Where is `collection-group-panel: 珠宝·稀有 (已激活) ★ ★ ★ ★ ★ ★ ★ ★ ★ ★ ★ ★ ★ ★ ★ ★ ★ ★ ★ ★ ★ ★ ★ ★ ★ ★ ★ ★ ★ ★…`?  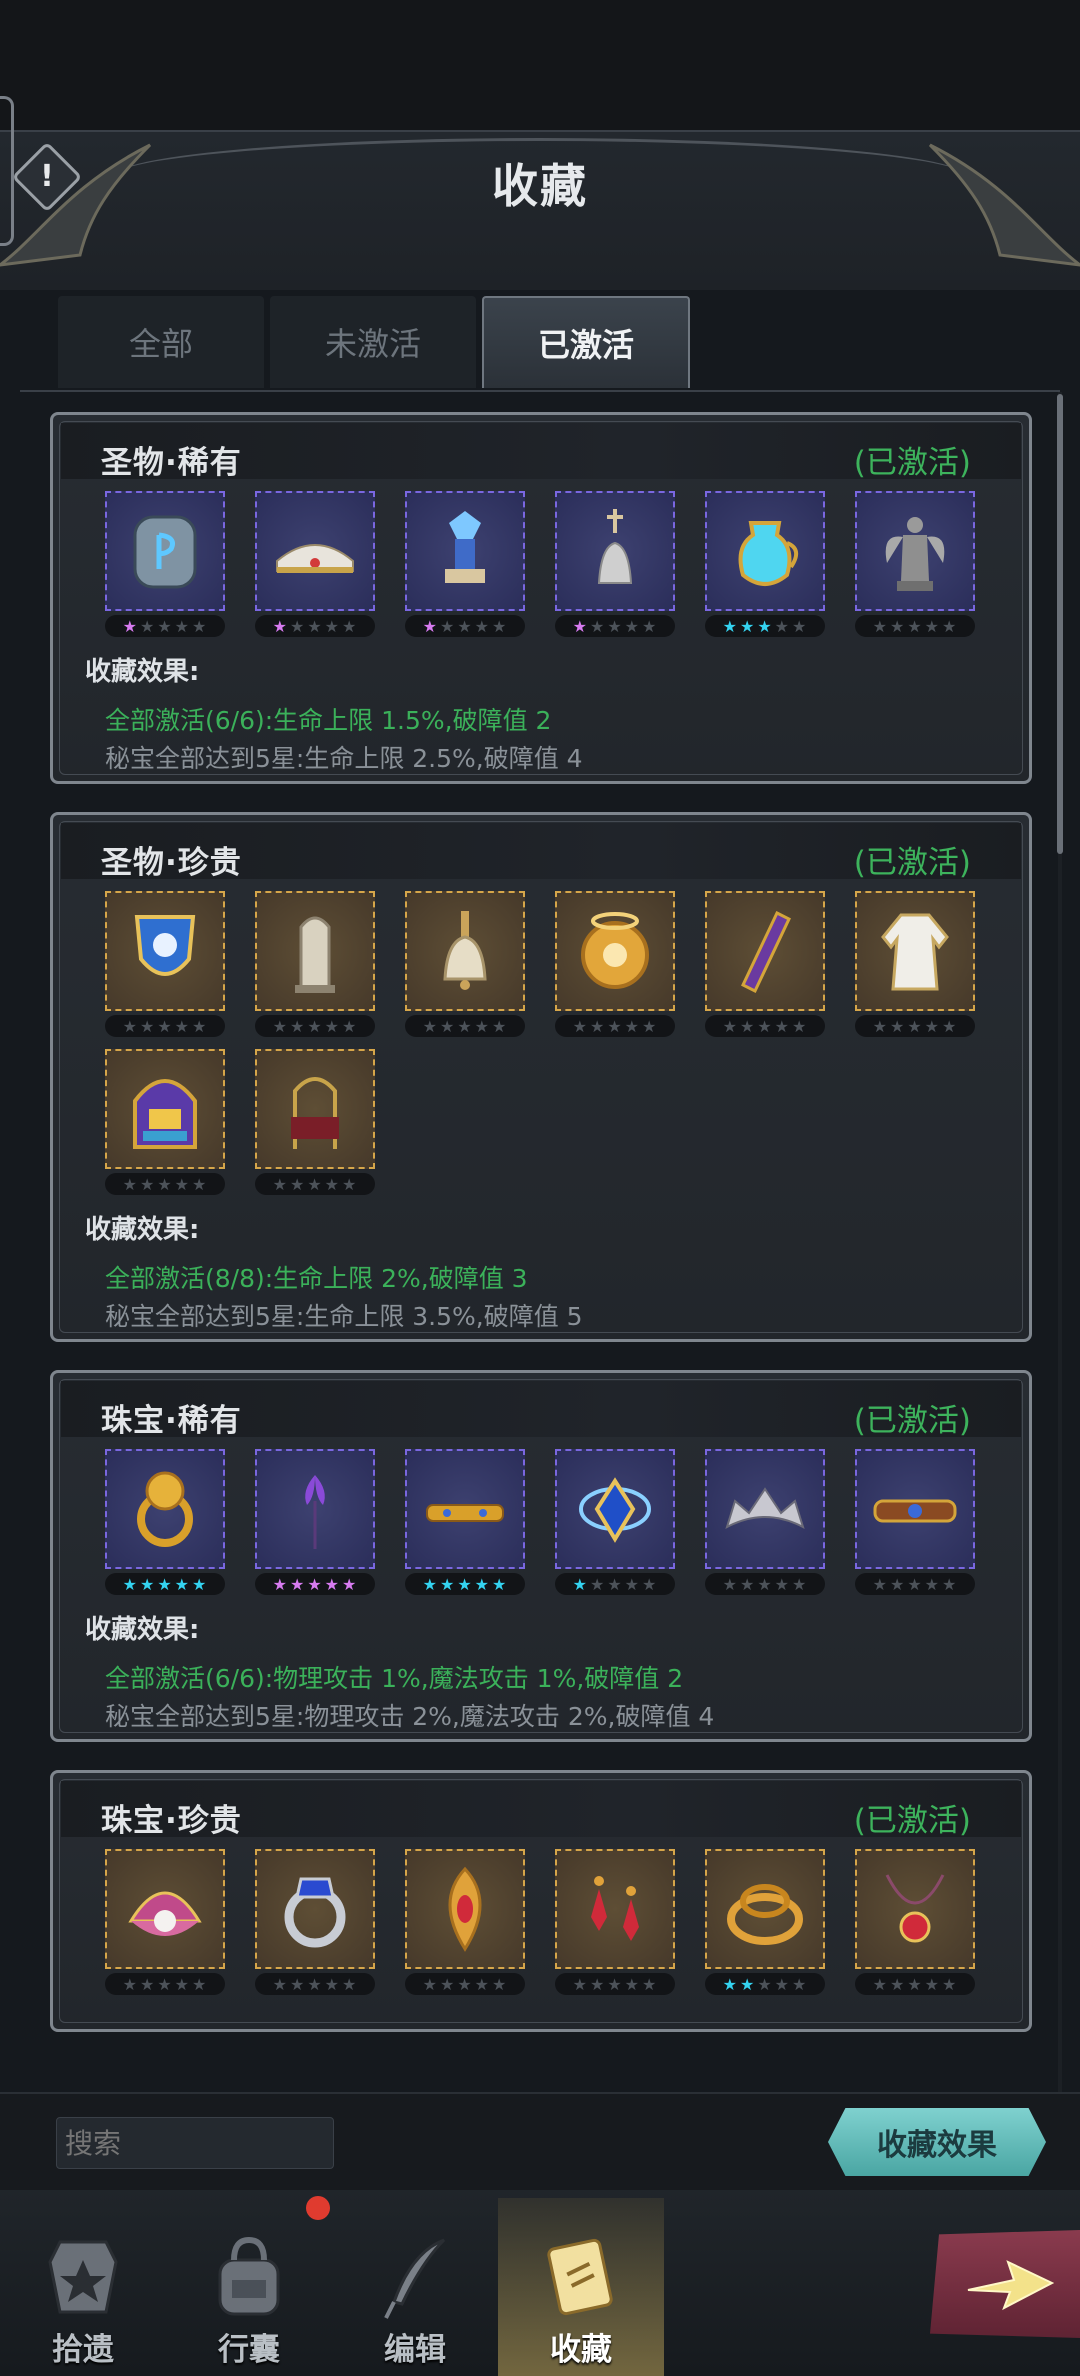 collection-group-panel: 珠宝·稀有 (已激活) ★ ★ ★ ★ ★ ★ ★ ★ ★ ★ ★ ★ ★ ★ ★ ★ ★ ★ ★ ★ ★ ★ ★ ★ ★ ★ ★ ★ ★ ★… is located at coordinates (541, 1556).